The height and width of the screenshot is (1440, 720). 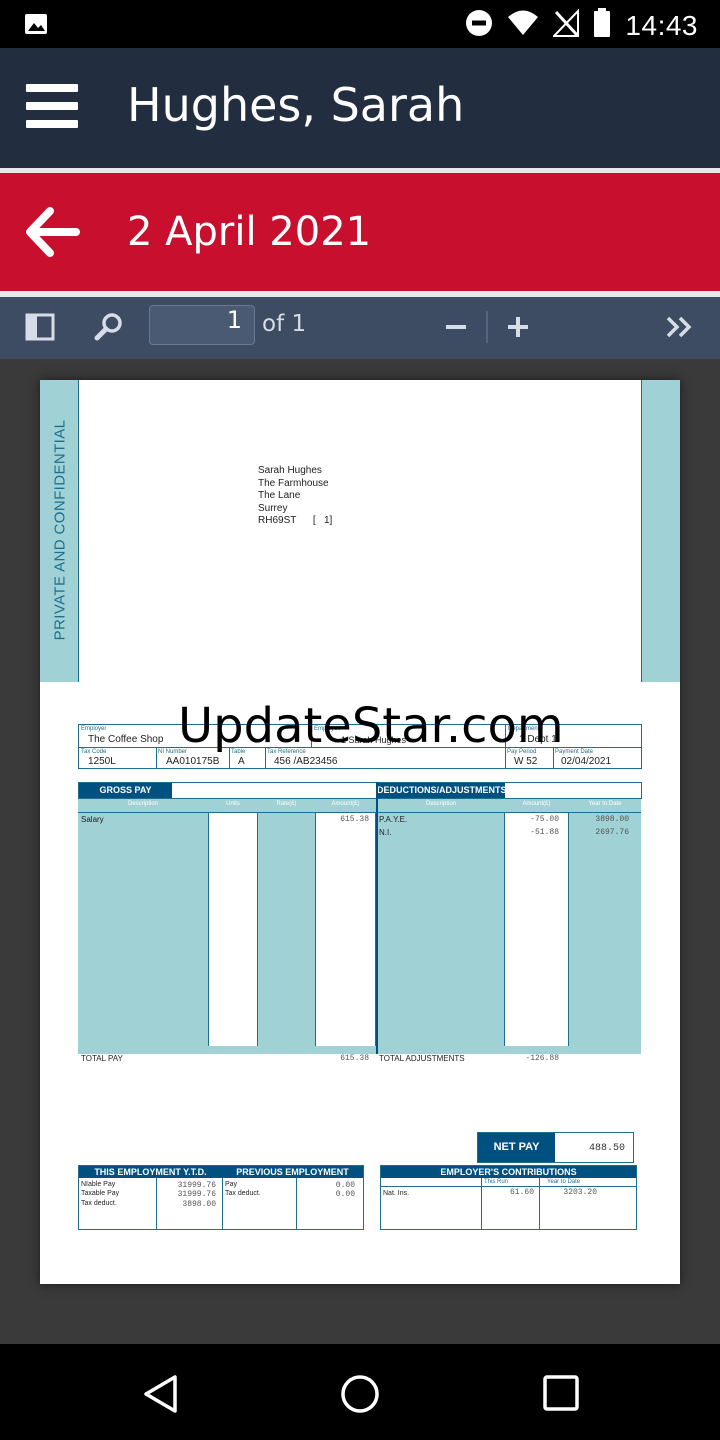 I want to click on ni-number-value: AA010175B, so click(x=193, y=761).